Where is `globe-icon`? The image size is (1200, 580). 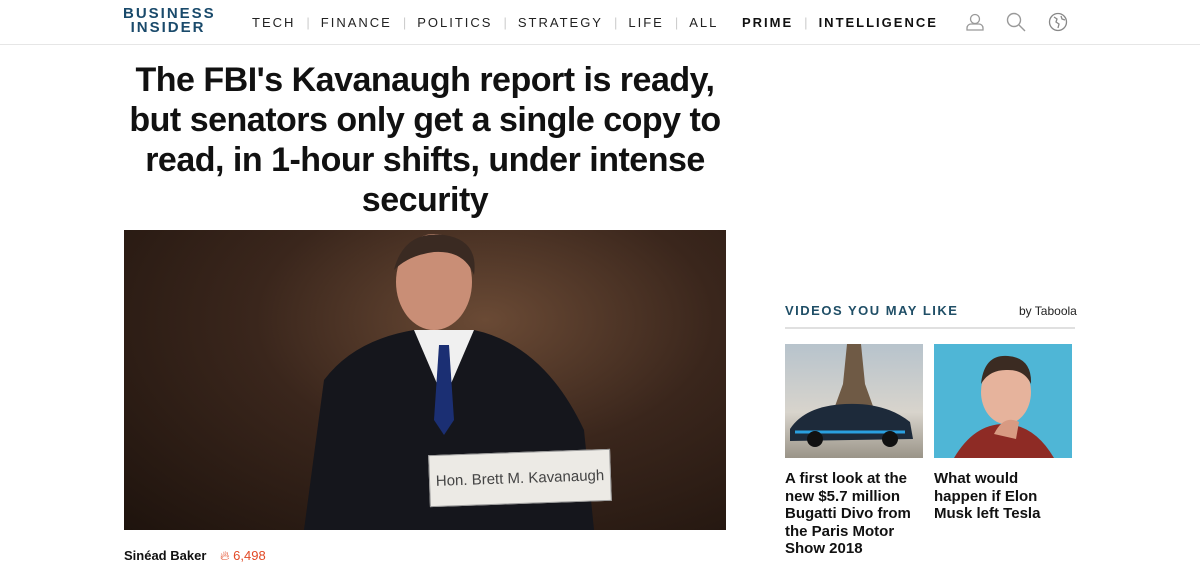 globe-icon is located at coordinates (1058, 22).